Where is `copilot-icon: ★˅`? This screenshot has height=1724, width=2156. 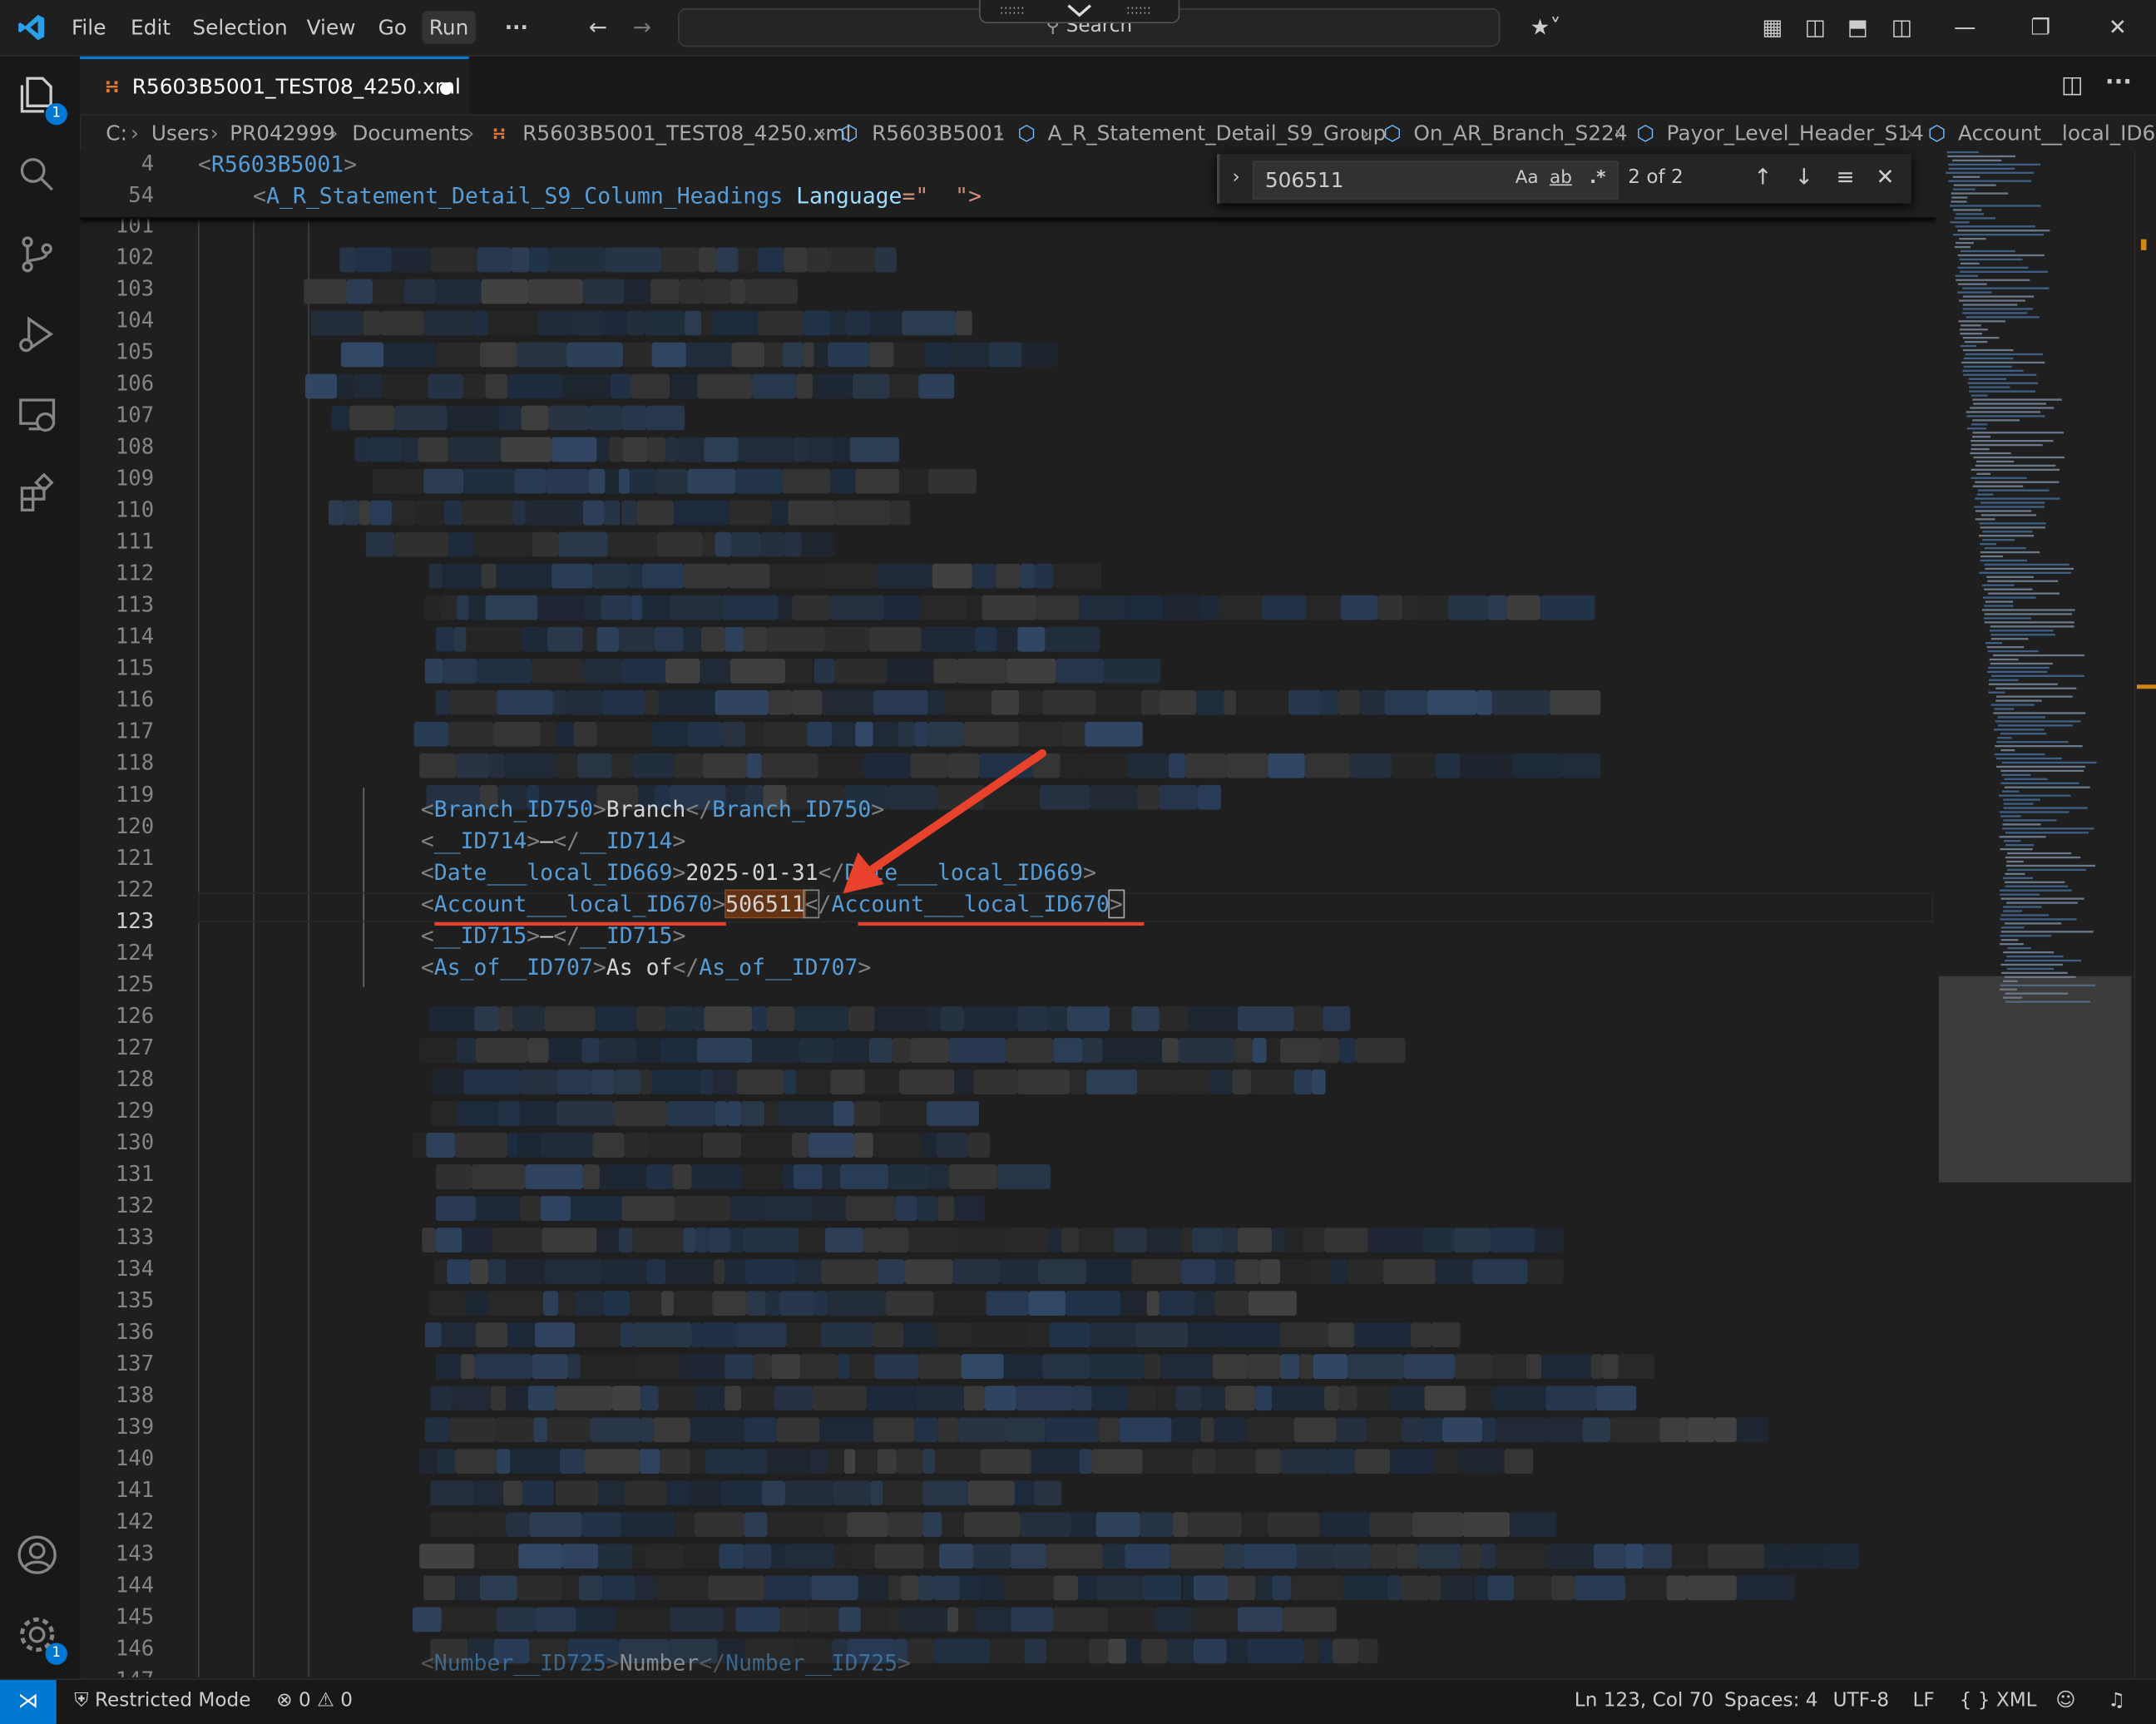
copilot-icon: ★˅ is located at coordinates (1546, 28).